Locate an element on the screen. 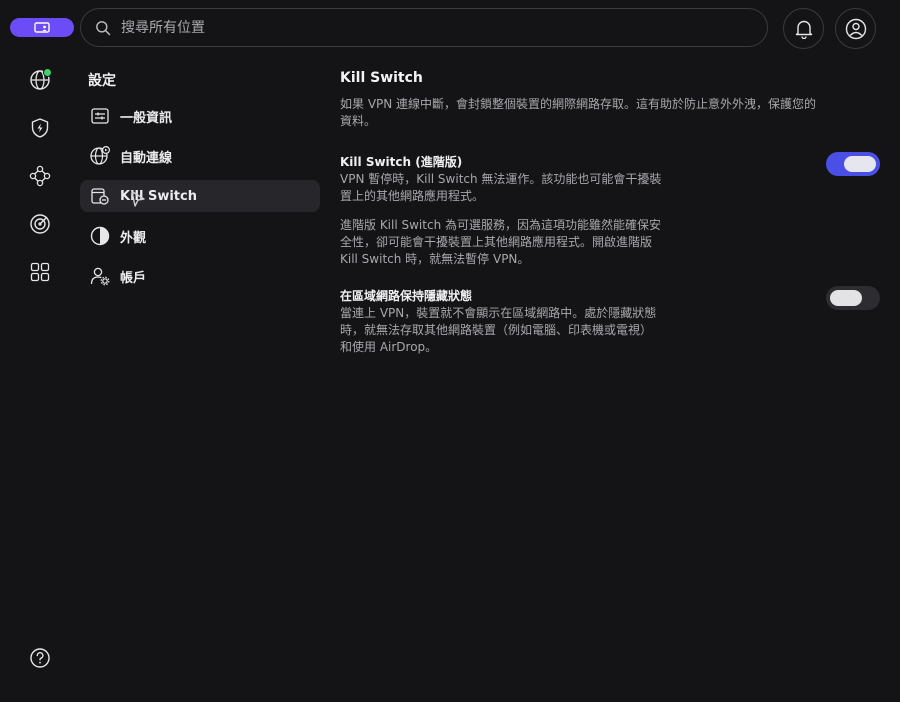 This screenshot has height=702, width=900. settings-item-general: 一般資訊 is located at coordinates (200, 116).